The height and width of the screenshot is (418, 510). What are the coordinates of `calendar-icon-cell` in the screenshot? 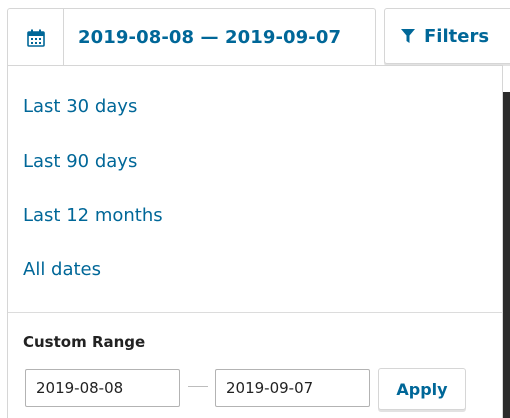 It's located at (36, 37).